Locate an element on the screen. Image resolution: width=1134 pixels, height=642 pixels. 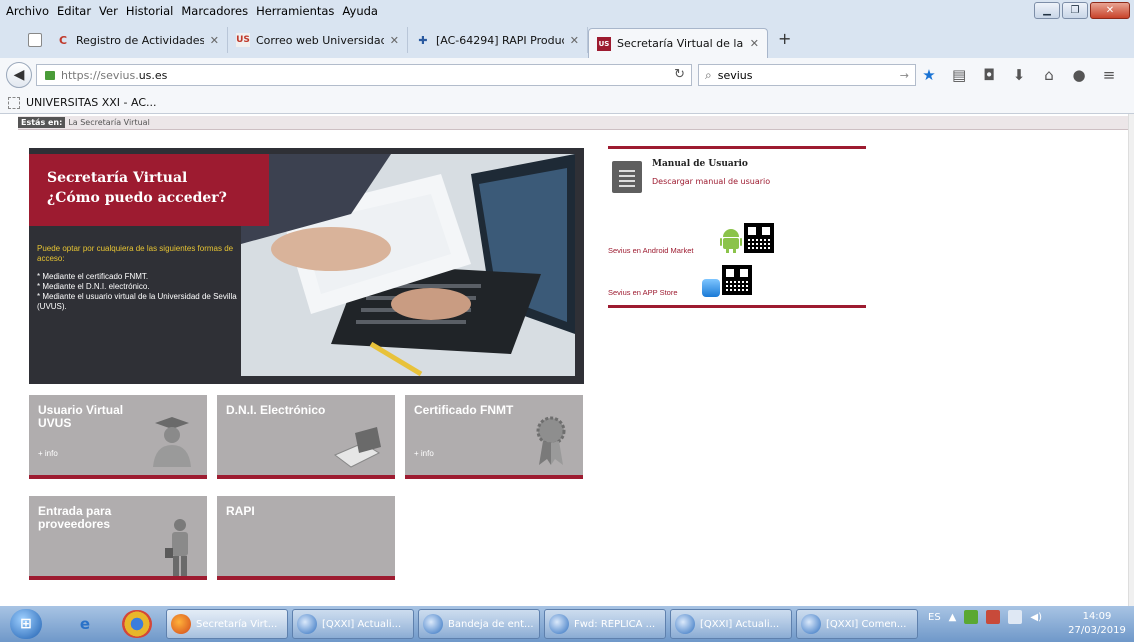
menu-ayuda: Ayuda is located at coordinates (360, 11).